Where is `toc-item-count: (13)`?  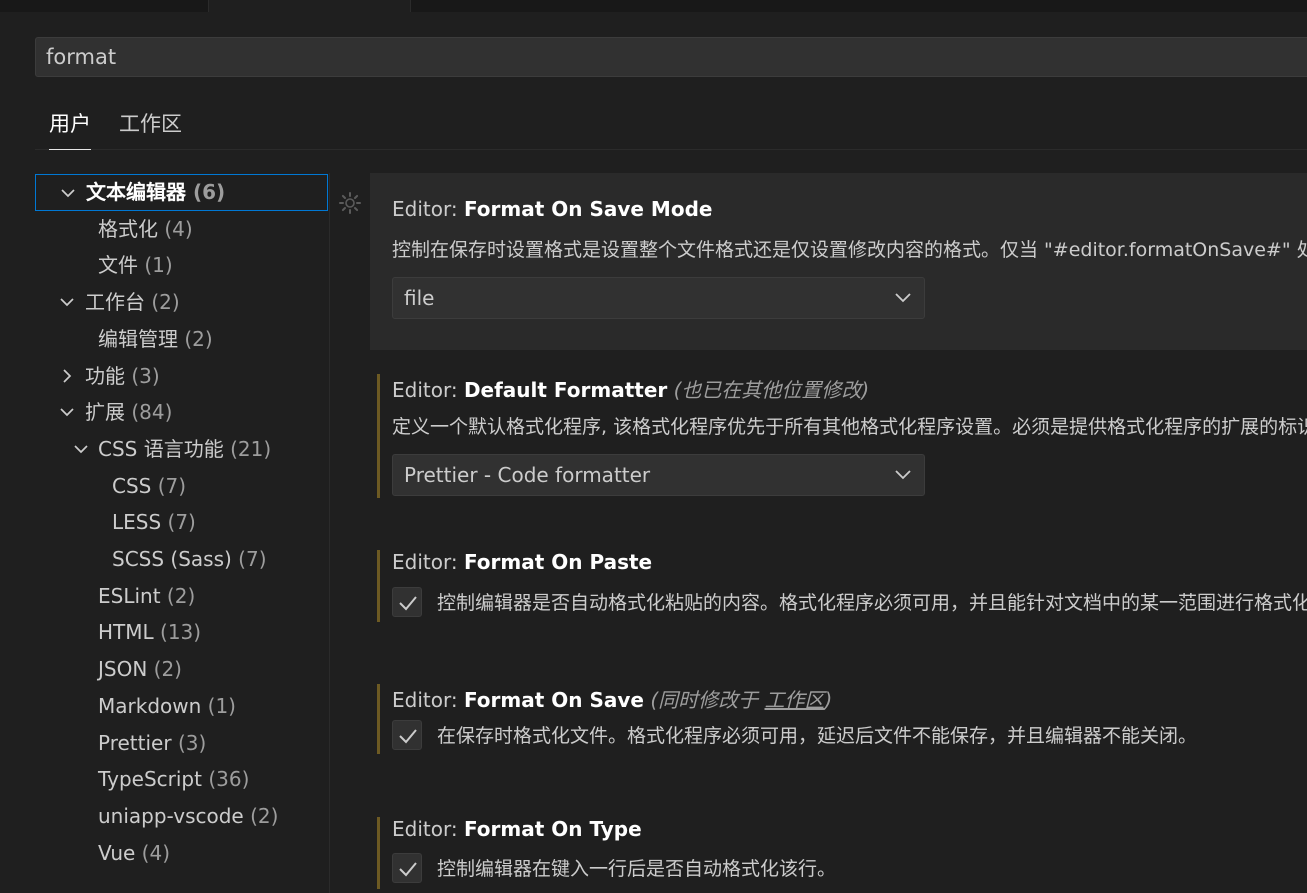
toc-item-count: (13) is located at coordinates (181, 632).